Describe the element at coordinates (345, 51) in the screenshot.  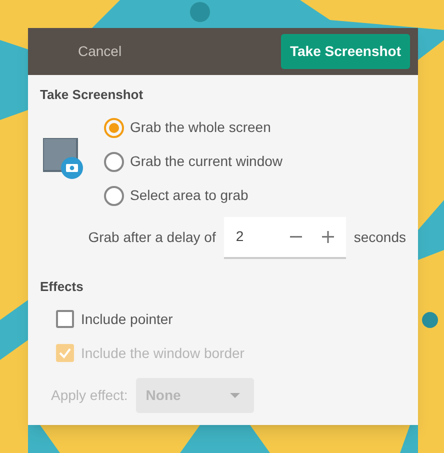
I see `take-screenshot-button: Take Screenshot` at that location.